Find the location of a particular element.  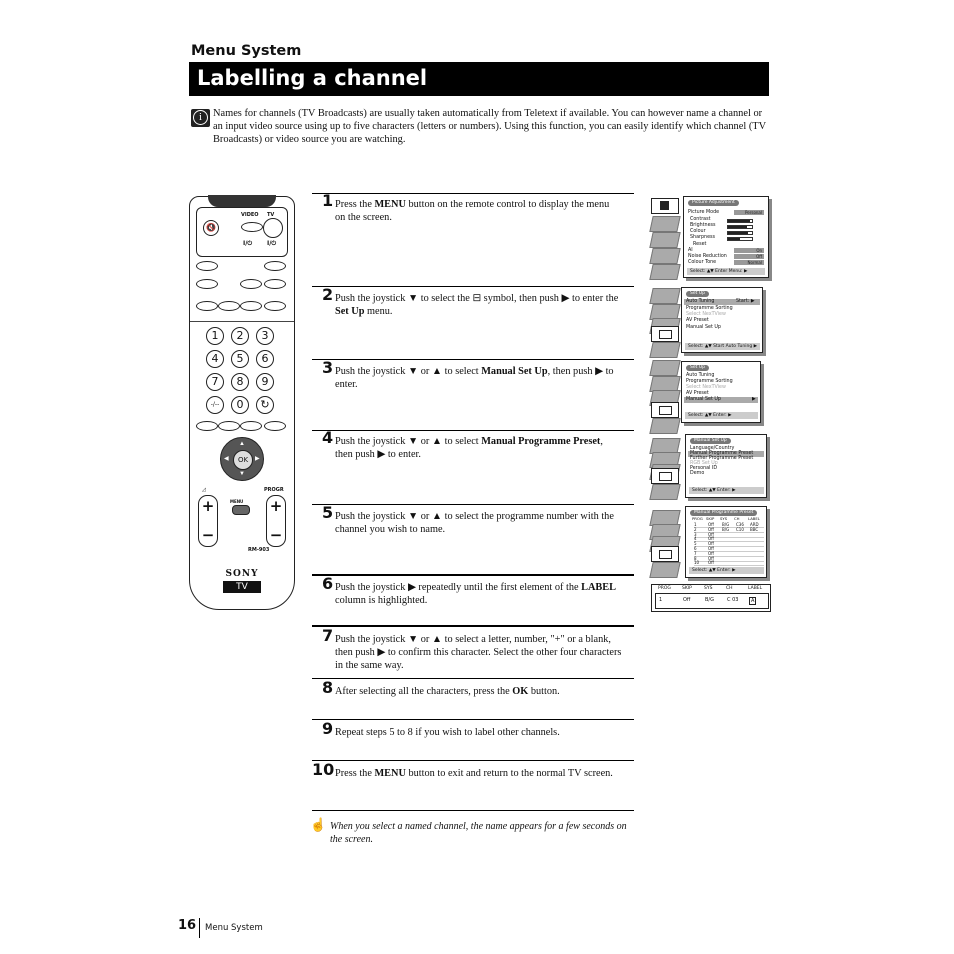

progr-label: PROGR is located at coordinates (274, 490).